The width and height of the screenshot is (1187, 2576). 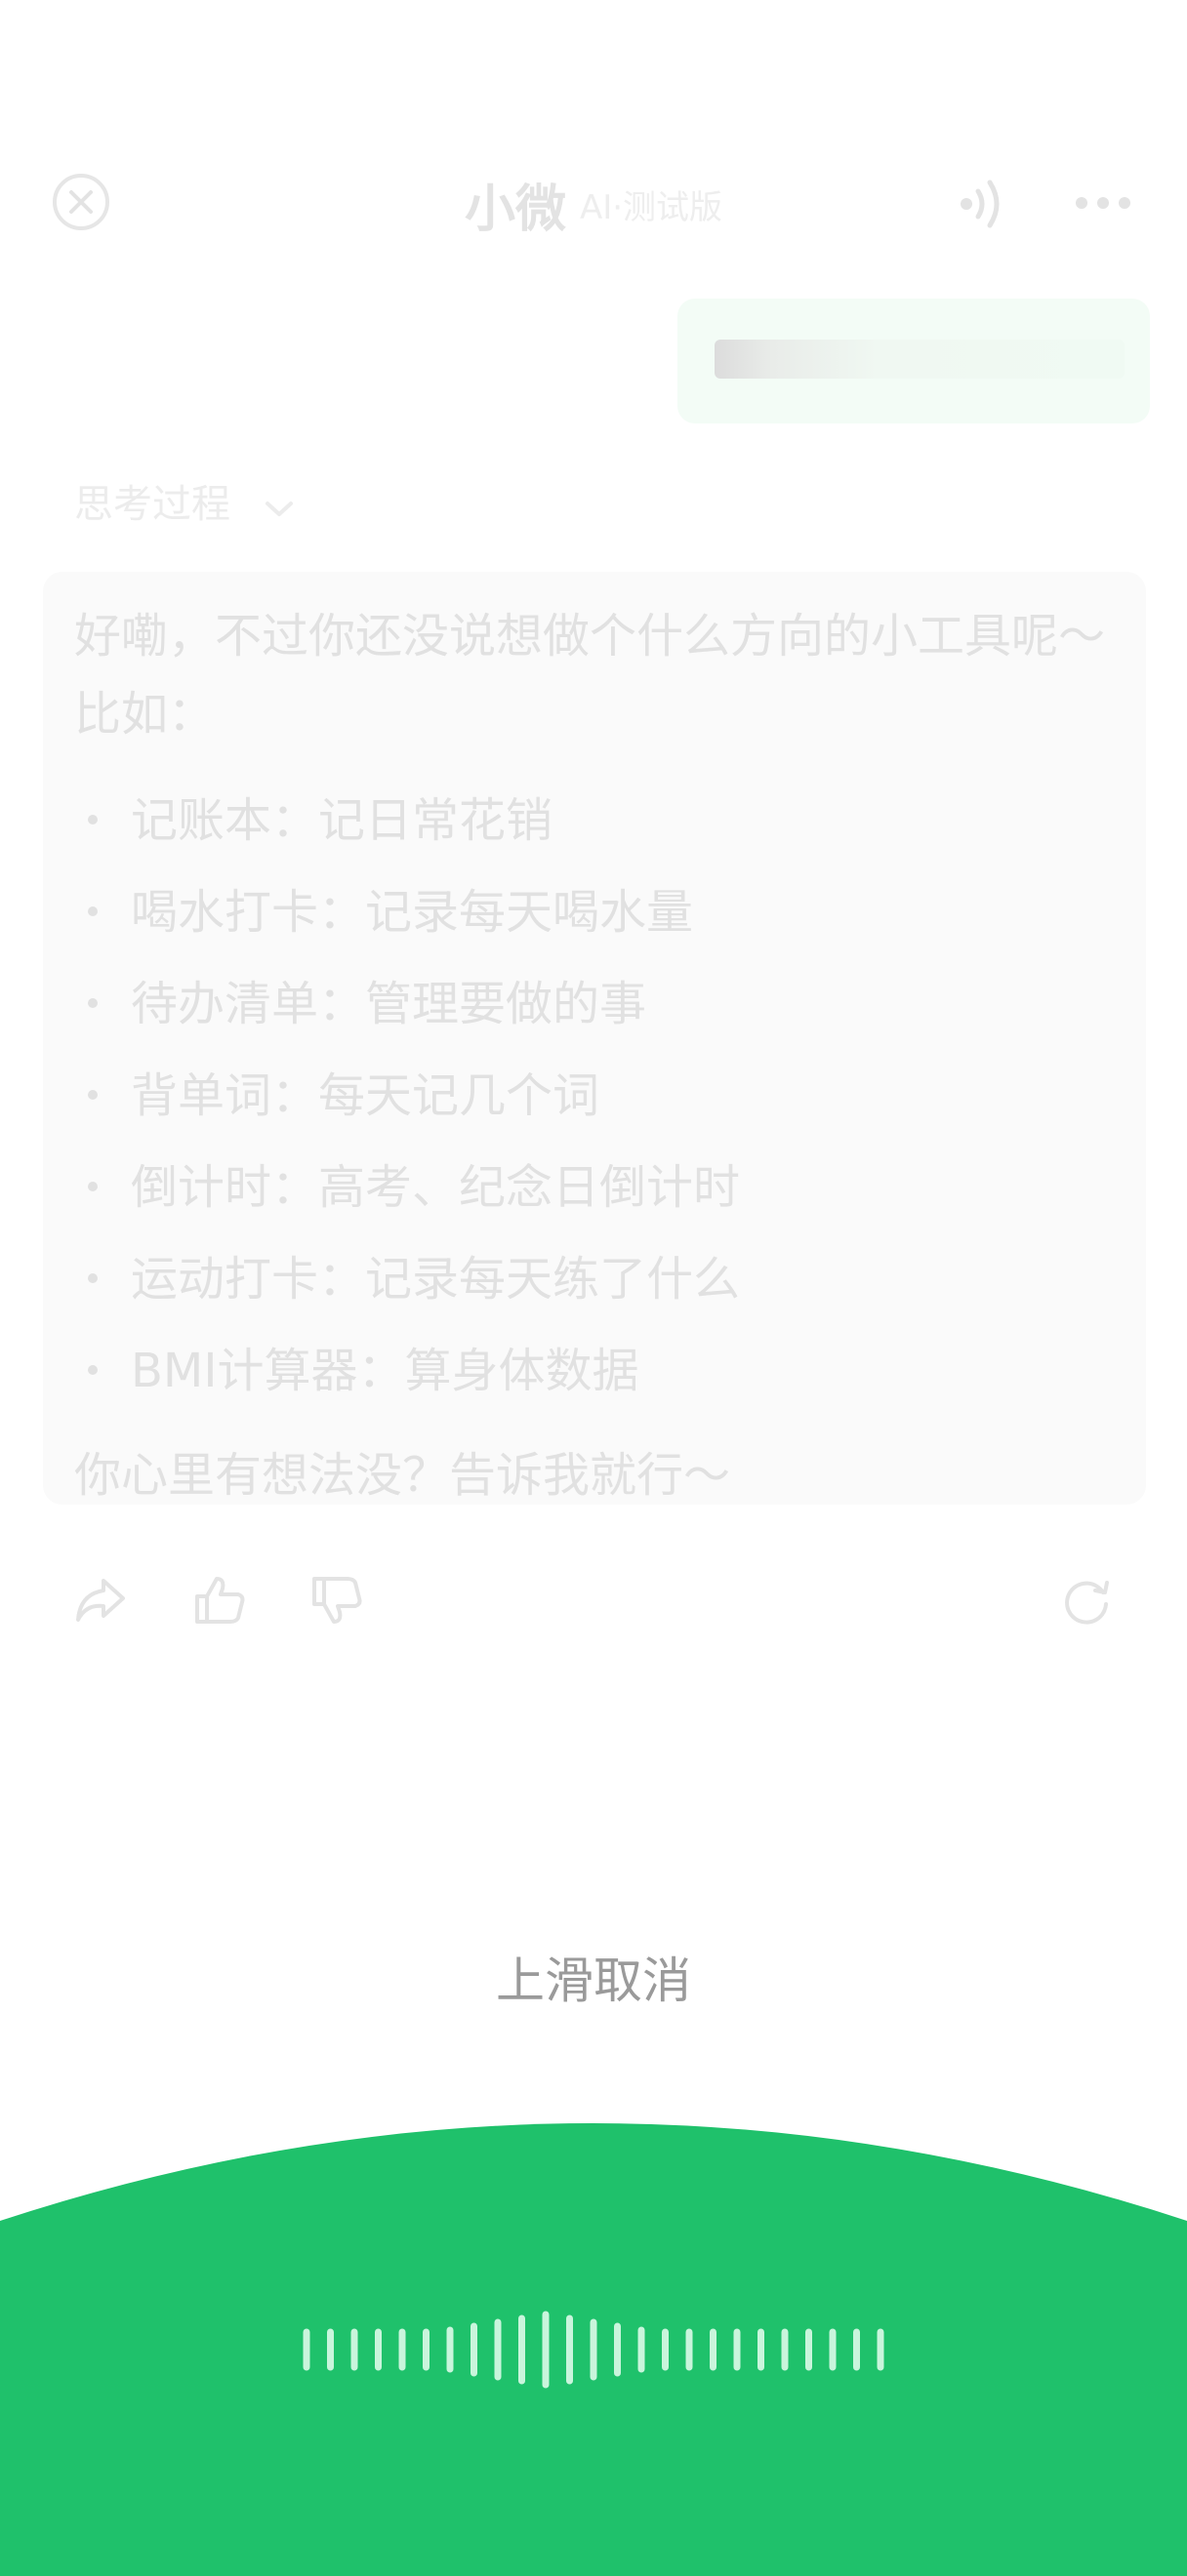 I want to click on swipe-up-cancel-hint: 上滑取消, so click(x=593, y=1980).